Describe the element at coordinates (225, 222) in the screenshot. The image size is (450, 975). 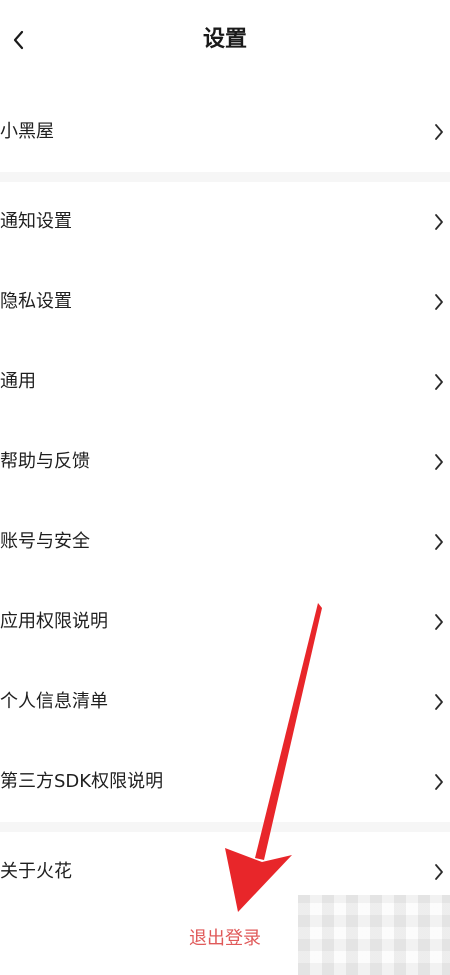
I see `menu-item-notification-settings: 通知设置` at that location.